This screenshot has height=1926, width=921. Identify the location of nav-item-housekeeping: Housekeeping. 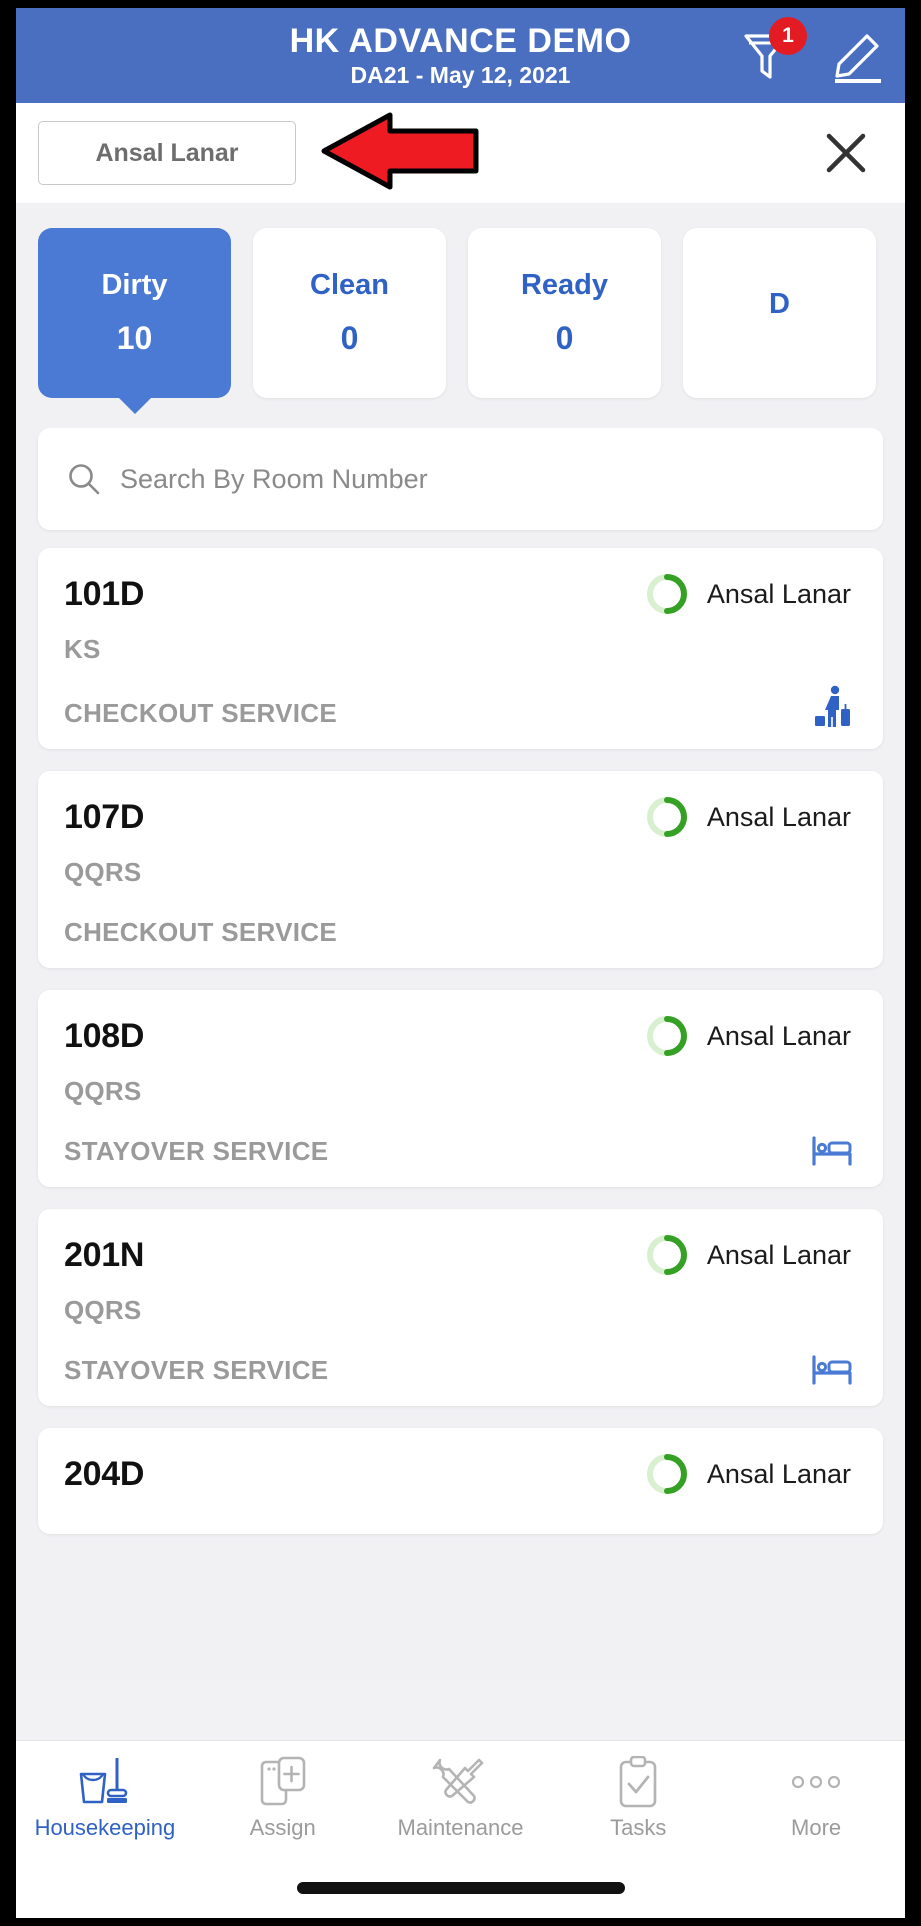
(105, 1807).